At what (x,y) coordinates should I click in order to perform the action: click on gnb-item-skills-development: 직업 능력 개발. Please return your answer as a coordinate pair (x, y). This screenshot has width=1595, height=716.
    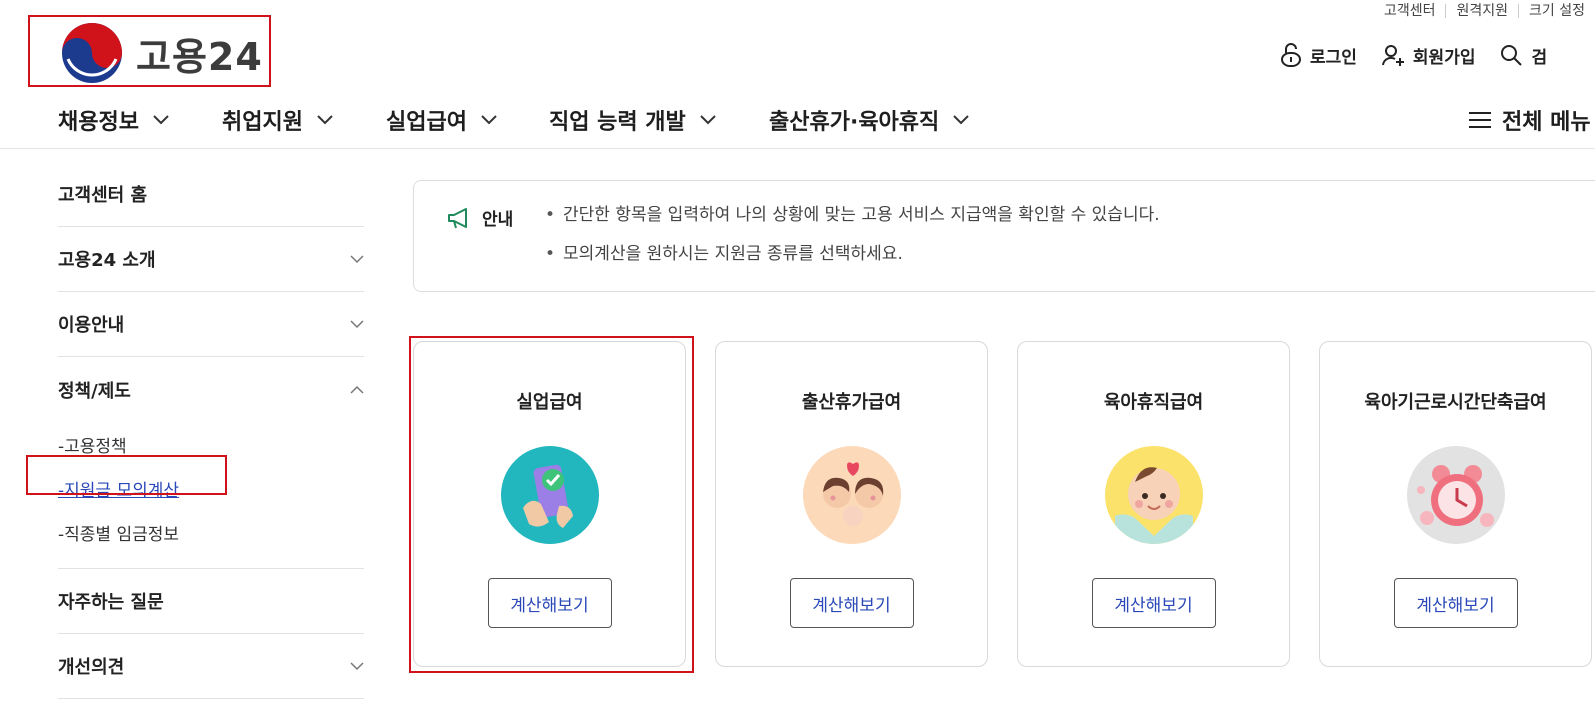
    Looking at the image, I should click on (632, 120).